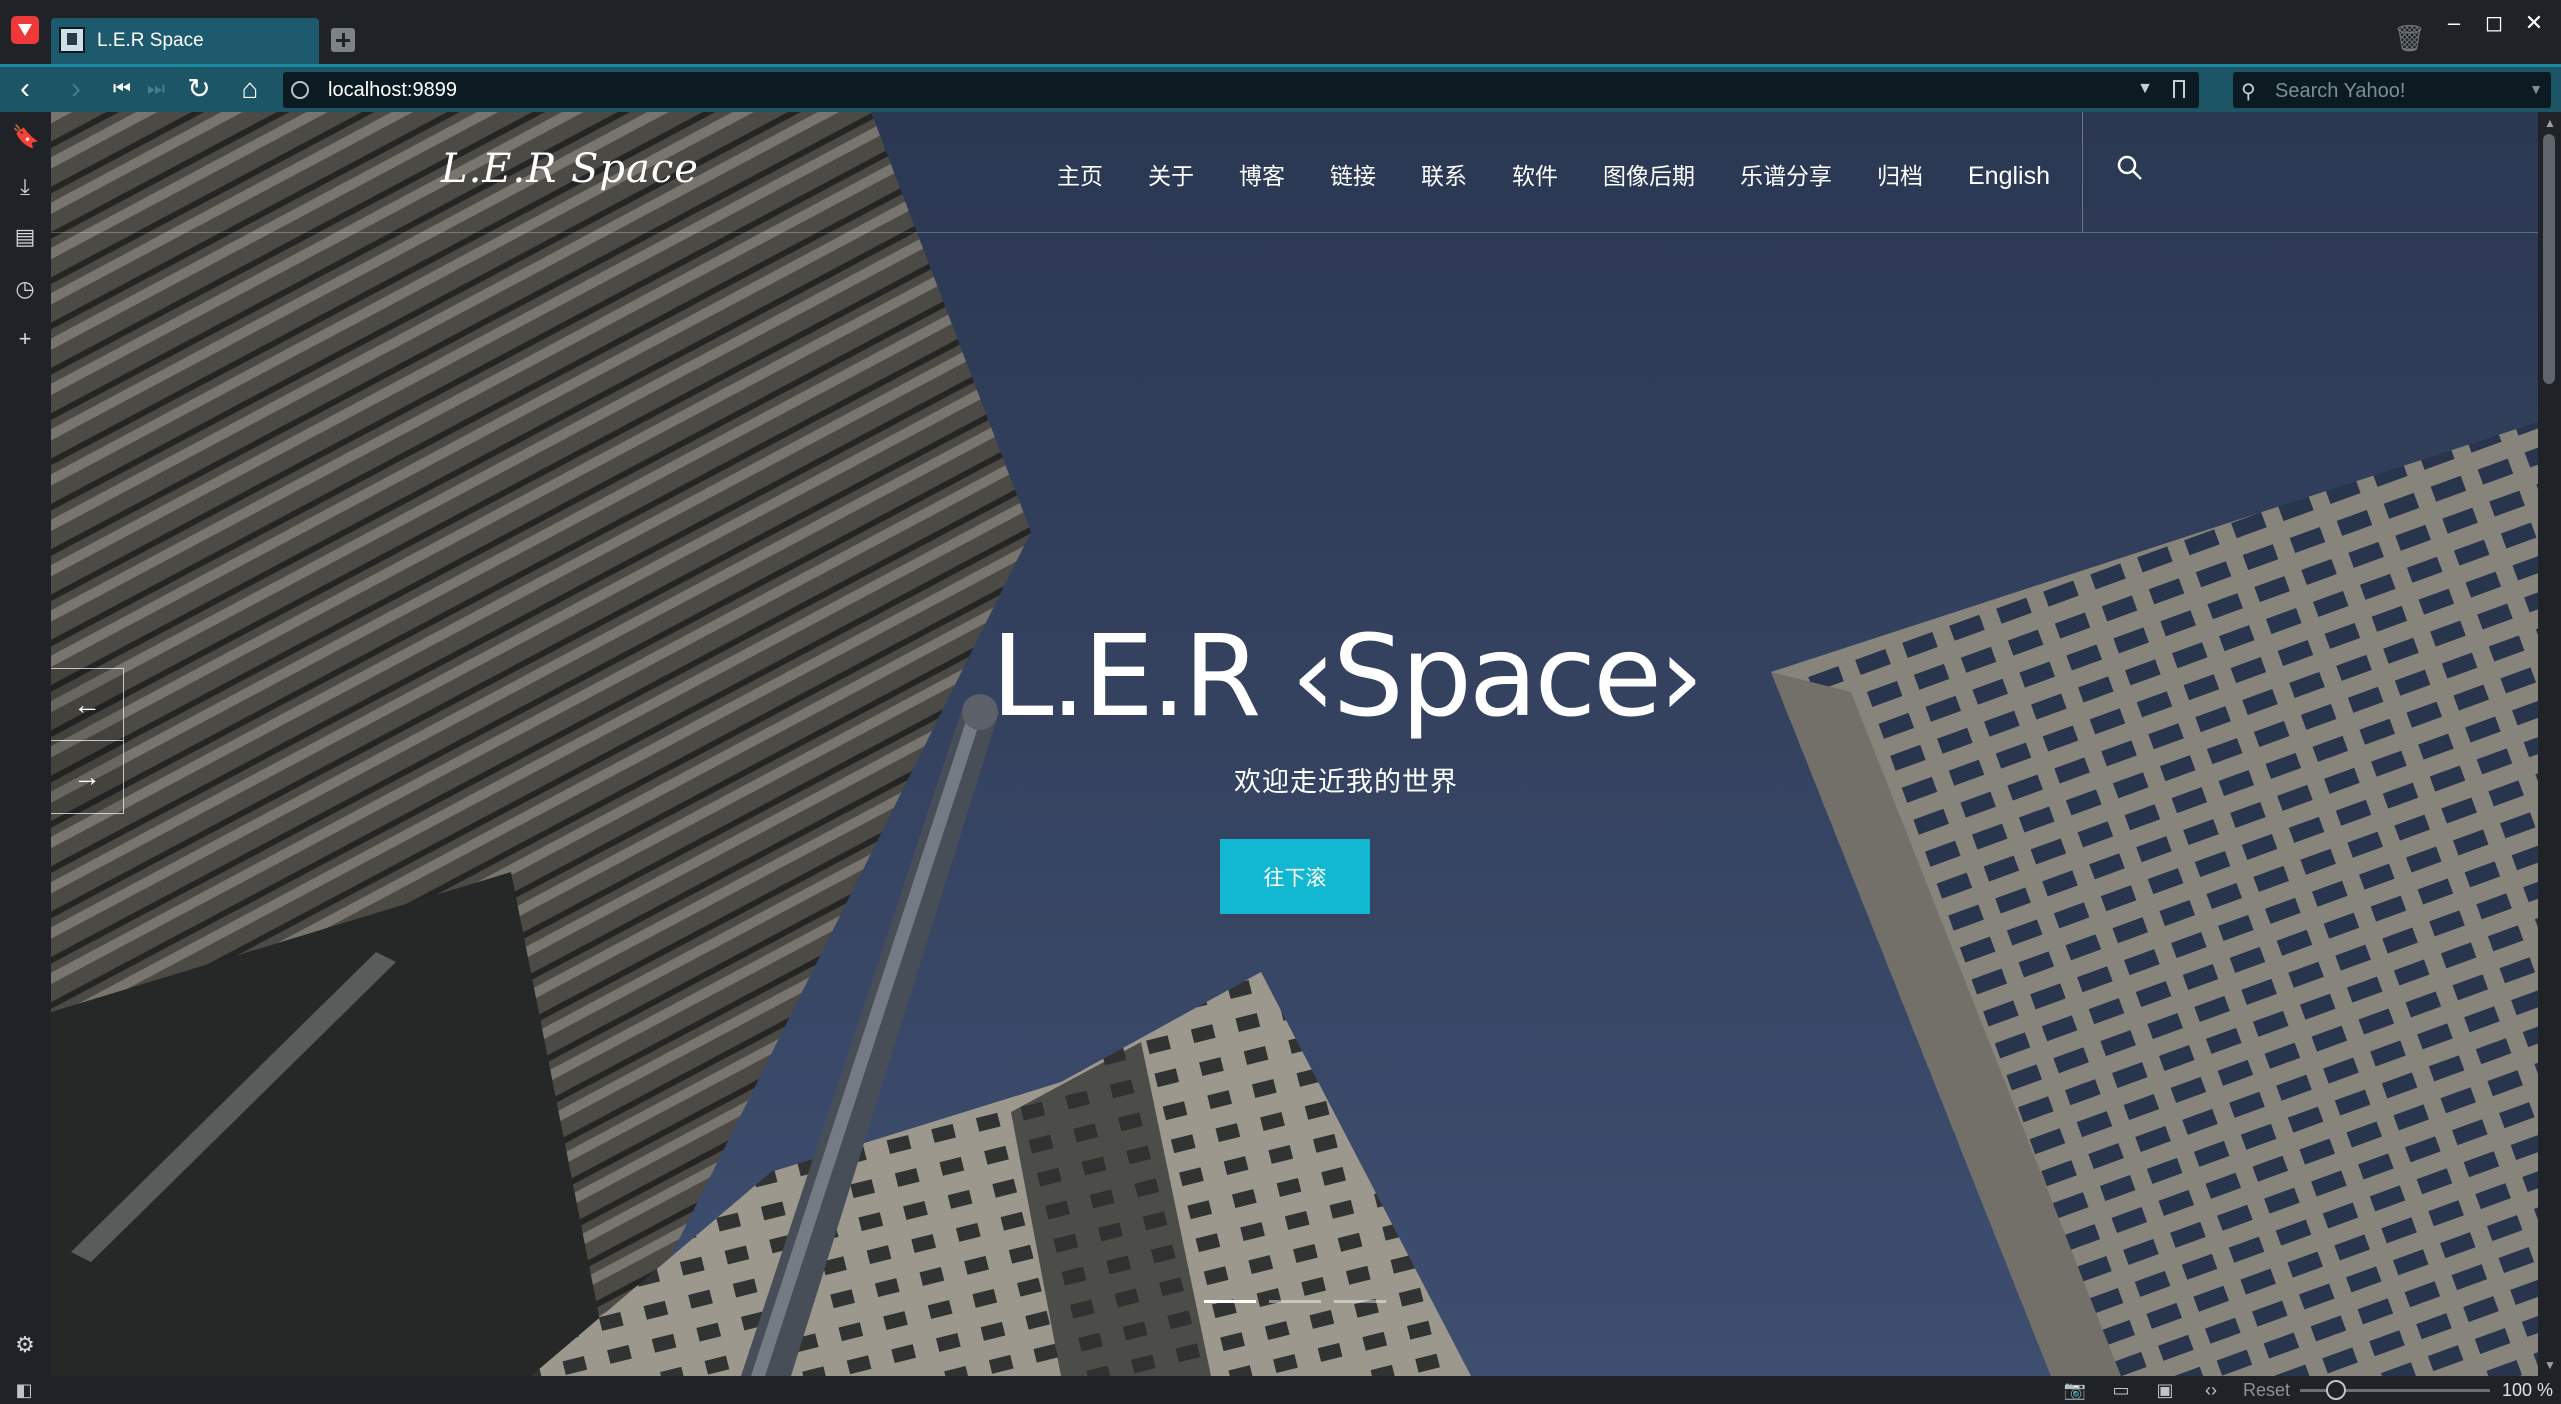 This screenshot has width=2561, height=1404. I want to click on hero-title: L.E.R ‹Space›, so click(1347, 677).